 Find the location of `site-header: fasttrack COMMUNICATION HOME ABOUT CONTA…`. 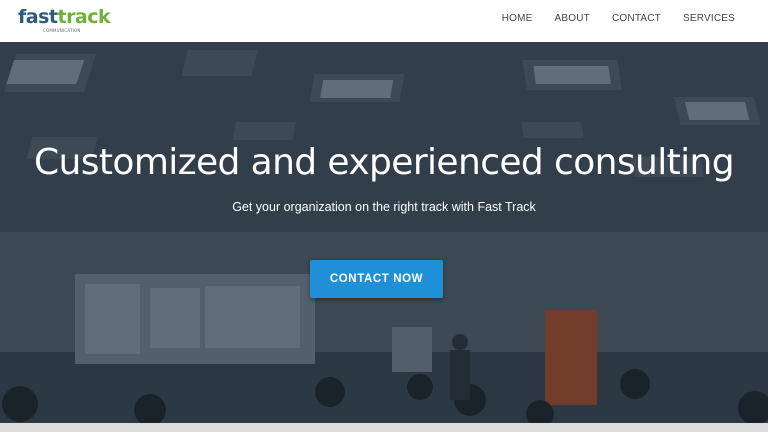

site-header: fasttrack COMMUNICATION HOME ABOUT CONTA… is located at coordinates (384, 21).